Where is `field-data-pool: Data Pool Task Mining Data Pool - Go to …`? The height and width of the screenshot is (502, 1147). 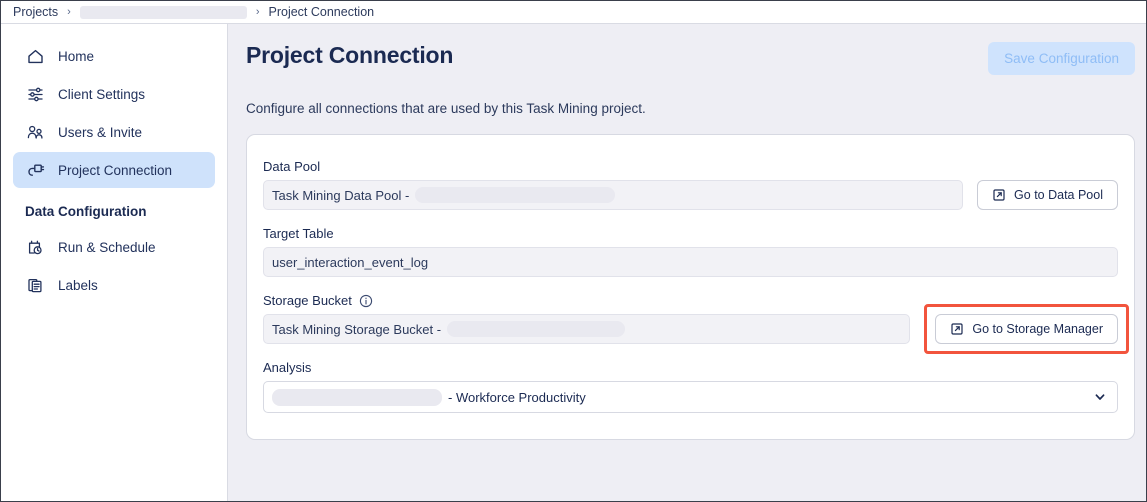 field-data-pool: Data Pool Task Mining Data Pool - Go to … is located at coordinates (690, 184).